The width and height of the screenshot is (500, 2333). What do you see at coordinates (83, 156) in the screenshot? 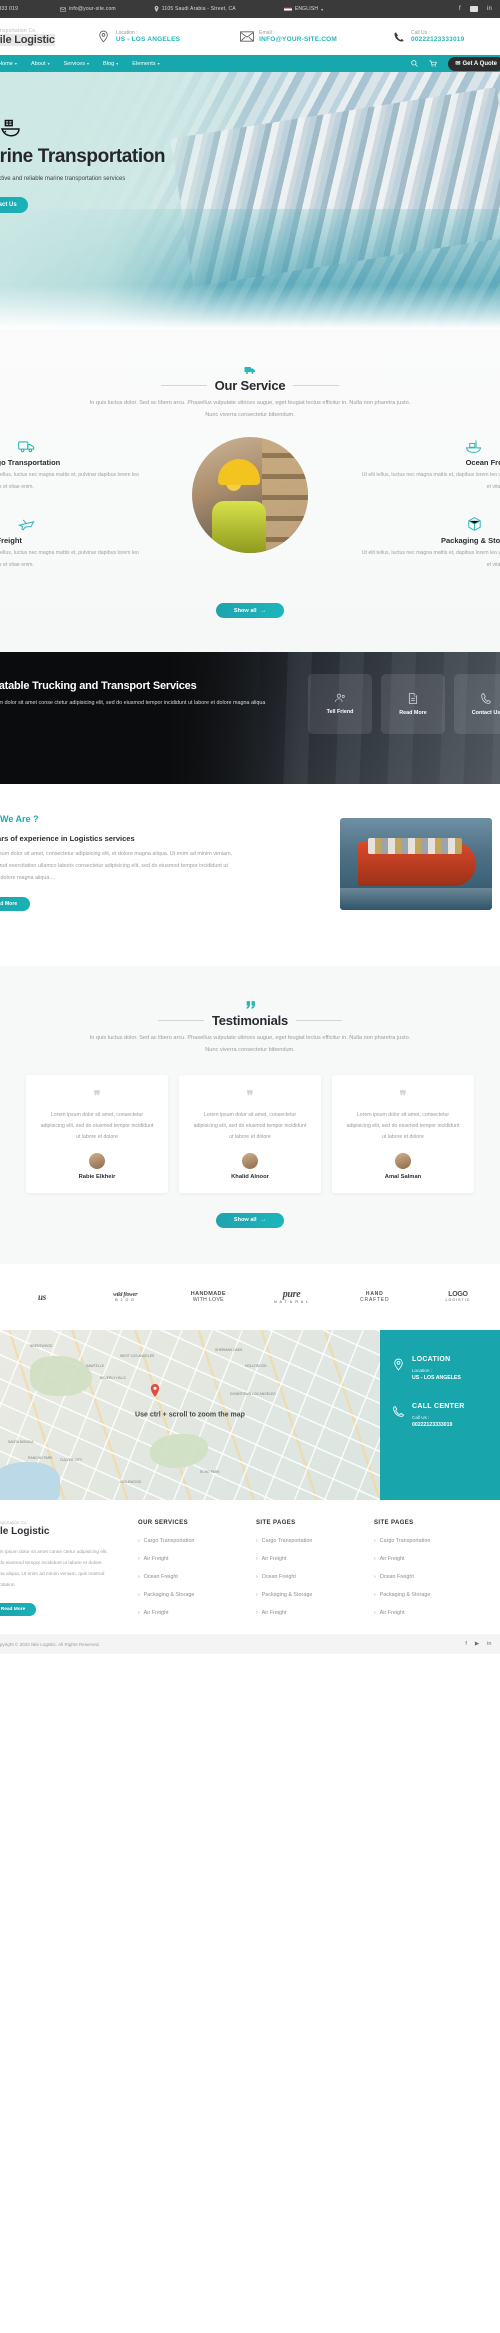
I see `hero-title: Marine Transportation` at bounding box center [83, 156].